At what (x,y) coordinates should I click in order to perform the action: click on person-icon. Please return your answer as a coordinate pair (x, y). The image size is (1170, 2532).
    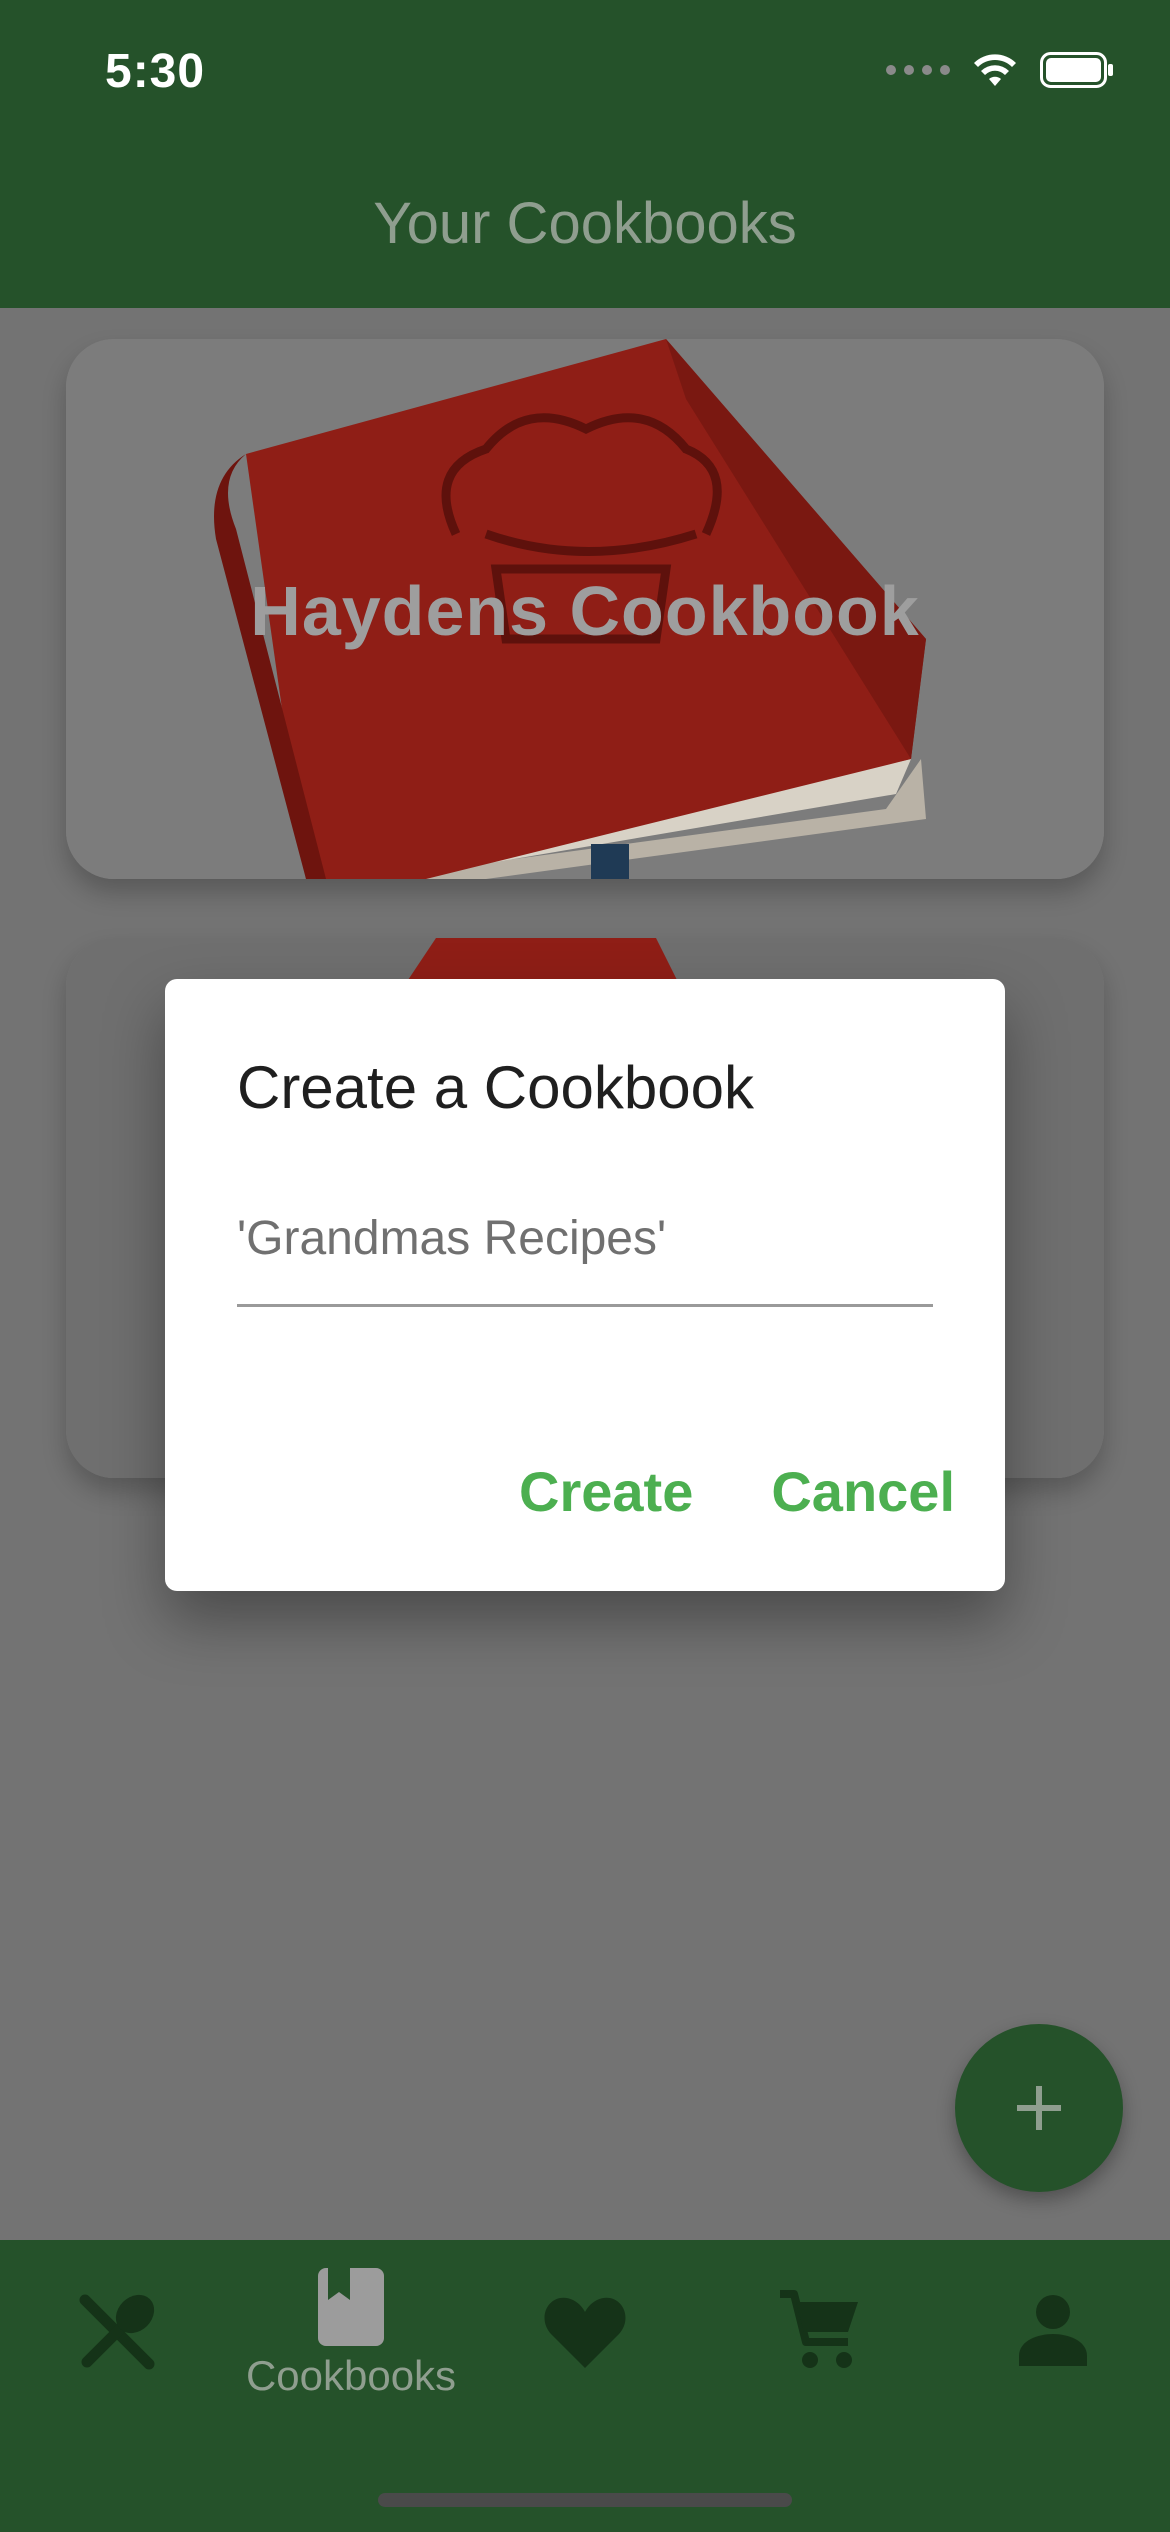
    Looking at the image, I should click on (1053, 2330).